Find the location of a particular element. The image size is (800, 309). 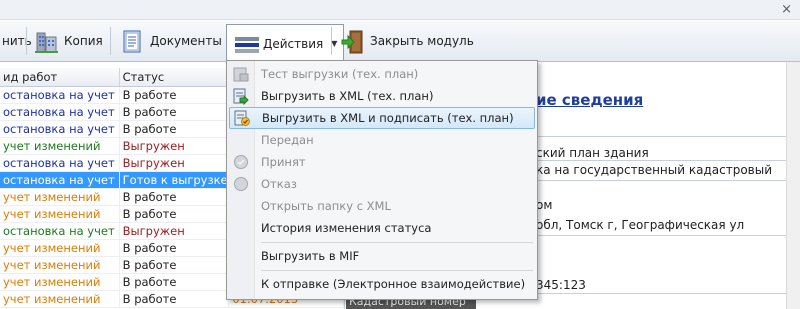

menu-item-rejected: Отказ is located at coordinates (382, 184).